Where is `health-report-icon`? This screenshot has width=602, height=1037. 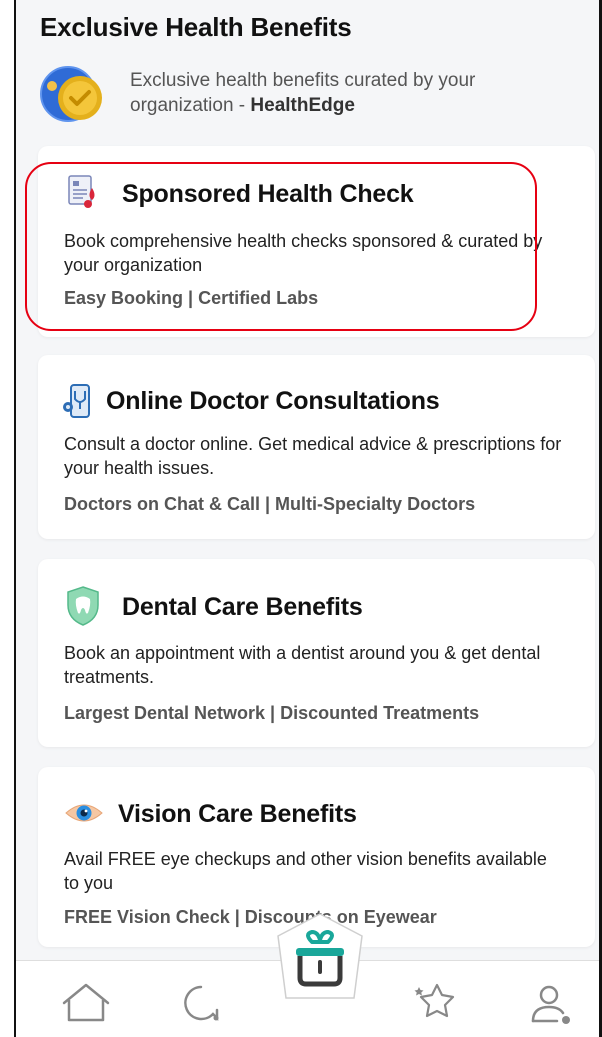 health-report-icon is located at coordinates (81, 191).